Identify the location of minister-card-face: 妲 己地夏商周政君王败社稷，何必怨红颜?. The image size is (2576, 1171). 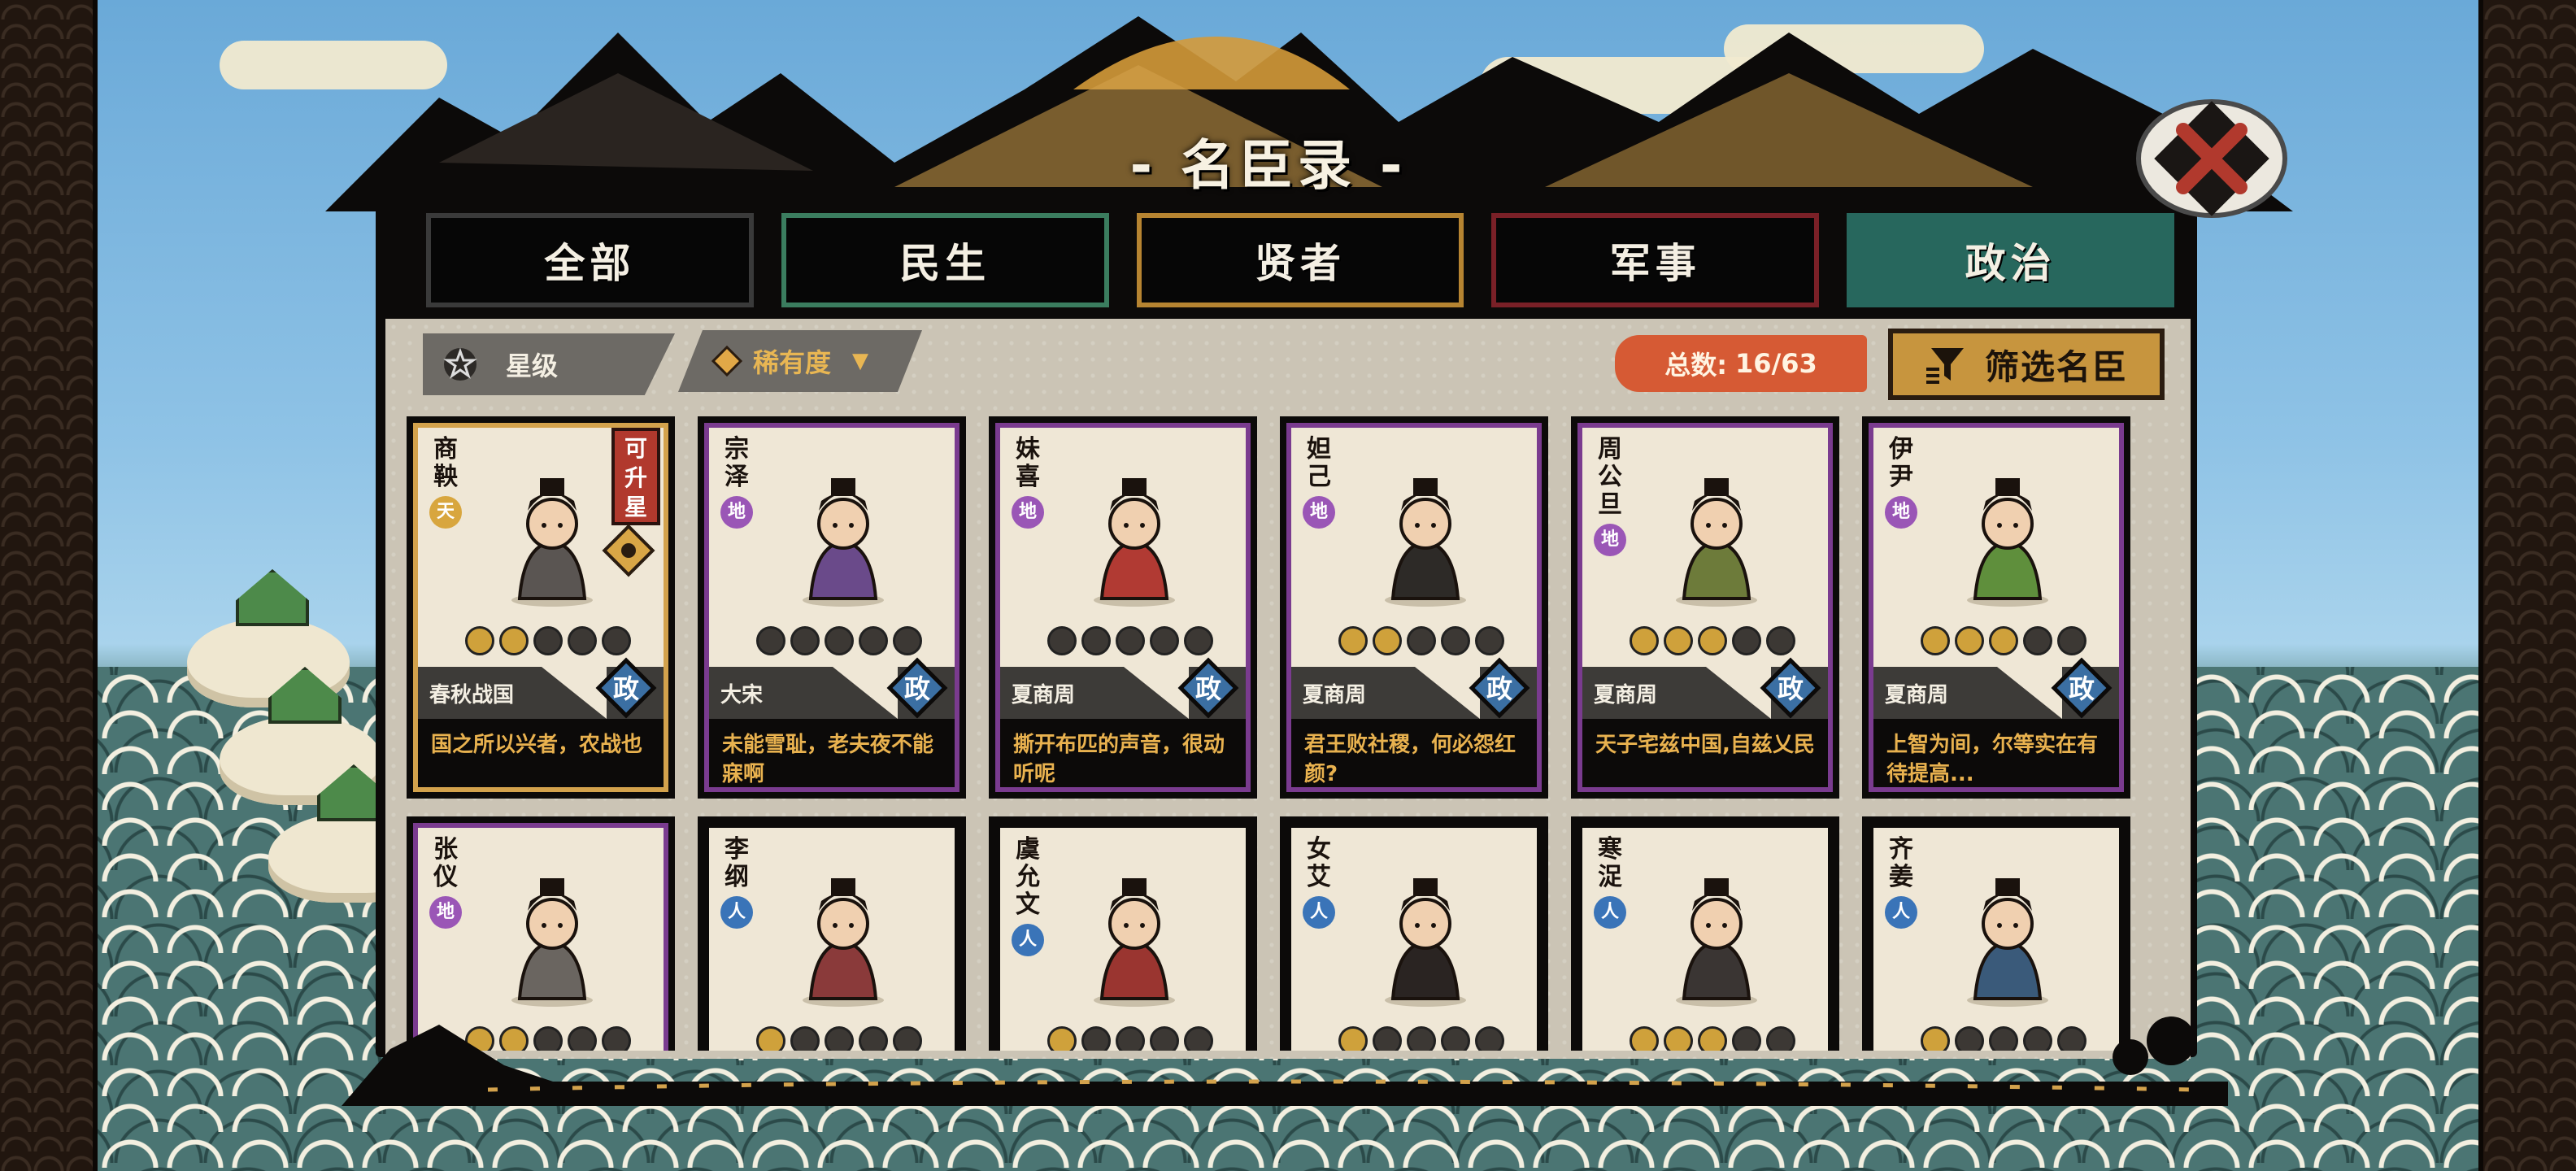
(1414, 607).